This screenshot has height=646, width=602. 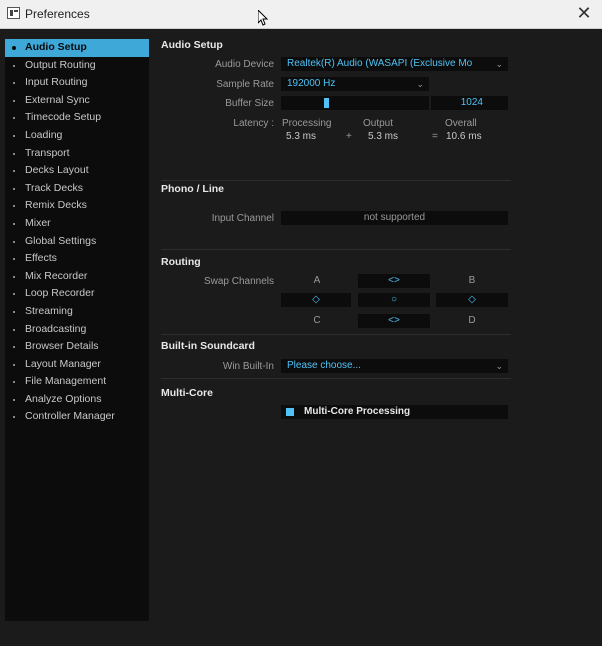 What do you see at coordinates (77, 136) in the screenshot?
I see `sidebar-item-loading: Loading` at bounding box center [77, 136].